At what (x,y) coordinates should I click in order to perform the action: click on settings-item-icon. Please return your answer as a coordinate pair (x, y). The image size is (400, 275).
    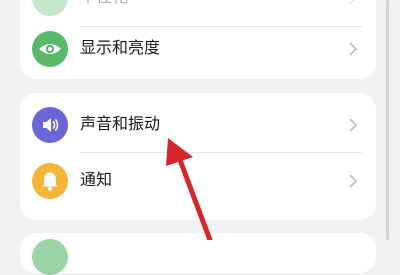
    Looking at the image, I should click on (50, 257).